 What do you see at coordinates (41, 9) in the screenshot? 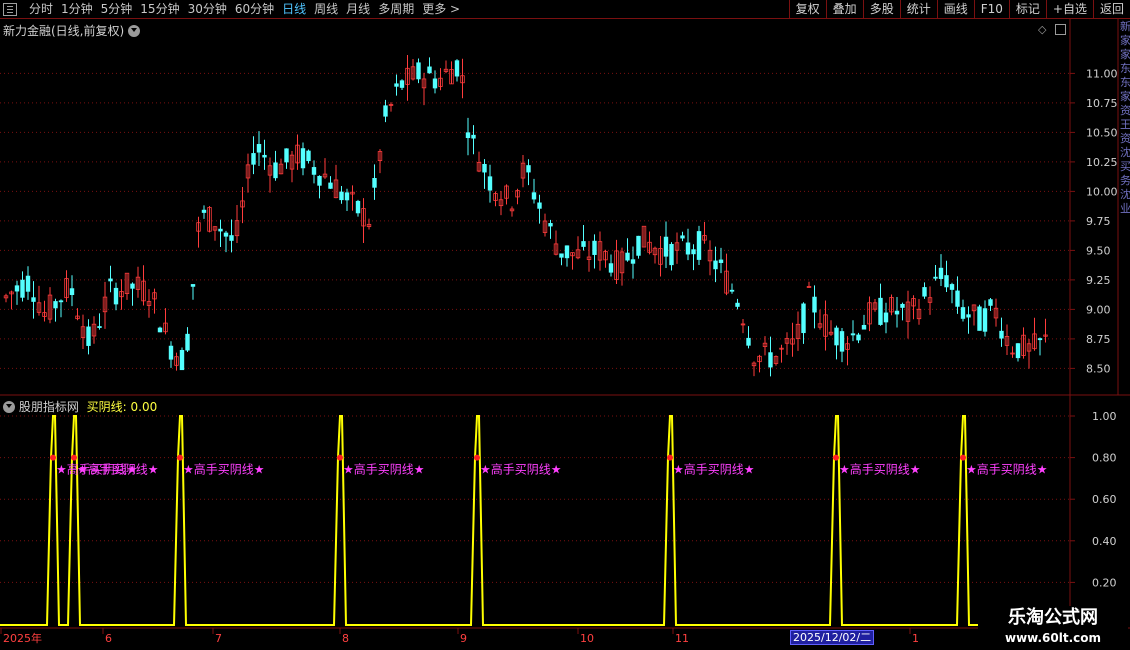
I see `tab-fenshi: 分时` at bounding box center [41, 9].